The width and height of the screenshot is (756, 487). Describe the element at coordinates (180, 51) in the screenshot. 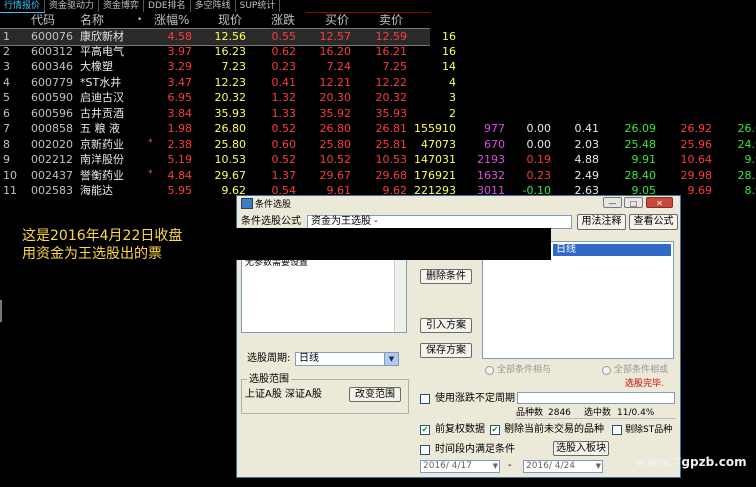

I see `cell-pct: 3.97` at that location.